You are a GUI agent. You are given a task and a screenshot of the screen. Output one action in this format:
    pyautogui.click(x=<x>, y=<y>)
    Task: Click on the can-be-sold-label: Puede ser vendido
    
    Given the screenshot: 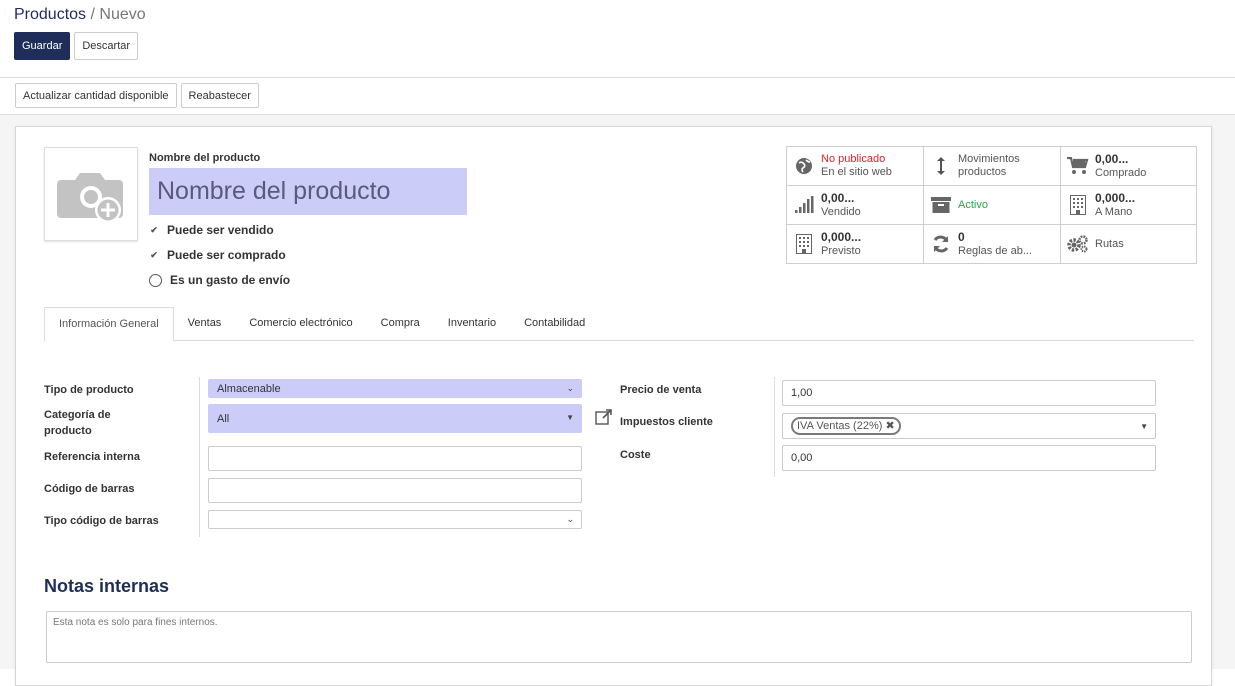 What is the action you would take?
    pyautogui.click(x=220, y=230)
    